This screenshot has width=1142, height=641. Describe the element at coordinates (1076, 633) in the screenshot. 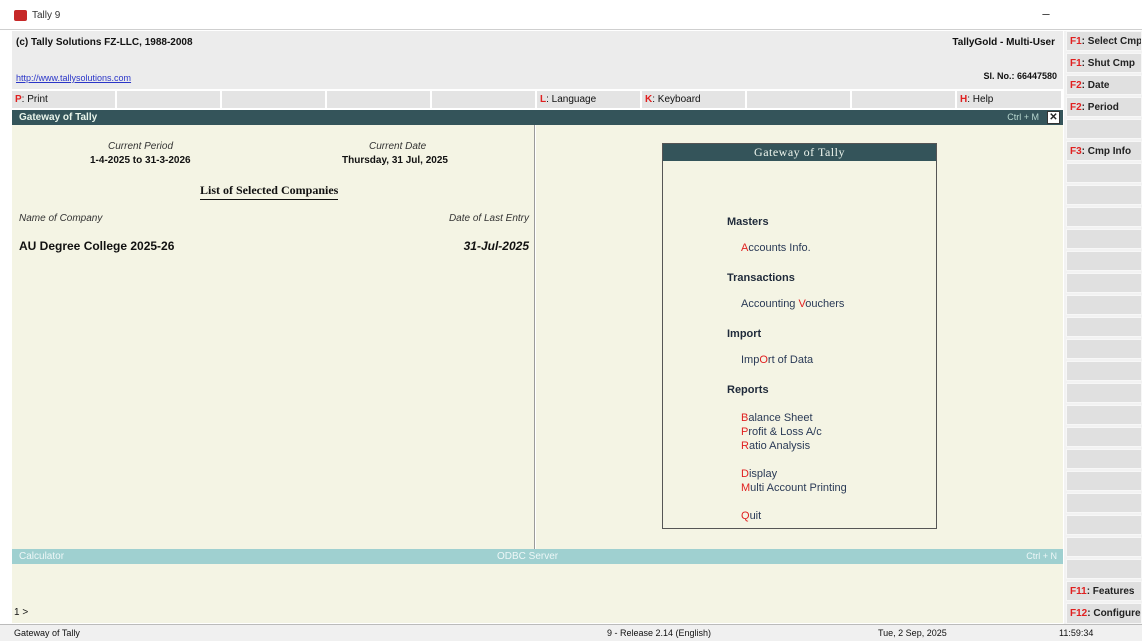

I see `status-time: 11:59:34` at that location.